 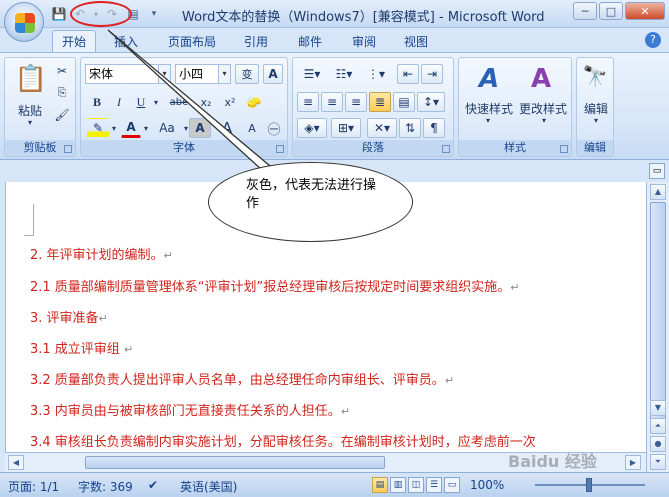 What do you see at coordinates (195, 103) in the screenshot?
I see `callout-pointer` at bounding box center [195, 103].